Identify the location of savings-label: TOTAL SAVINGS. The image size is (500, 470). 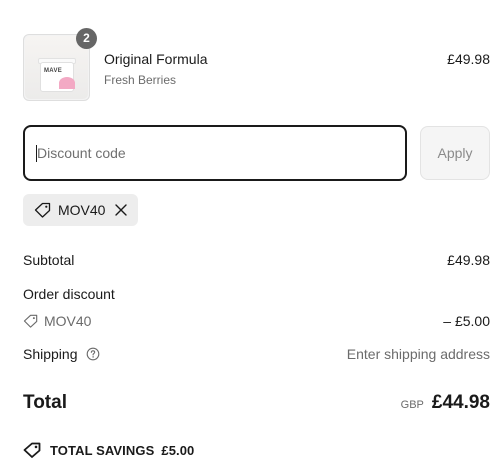
(102, 450).